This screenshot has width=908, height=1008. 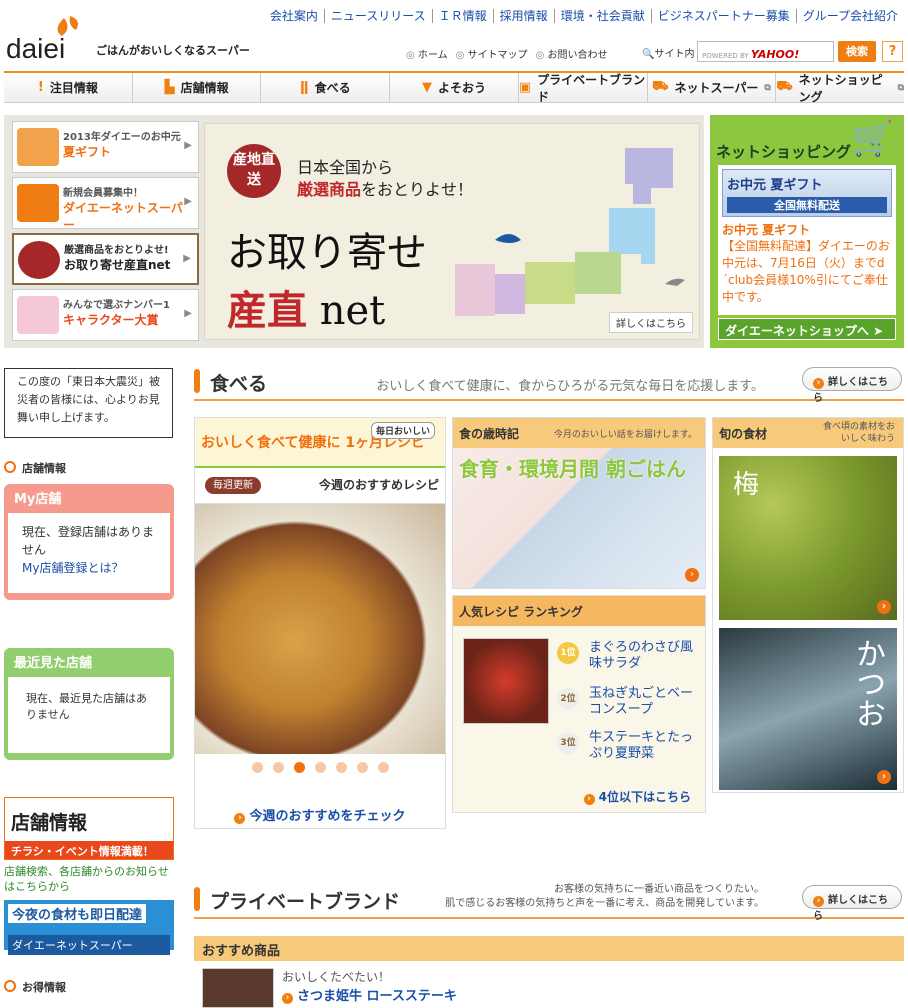 I want to click on nav-wear: ▼ よそおう, so click(x=454, y=87).